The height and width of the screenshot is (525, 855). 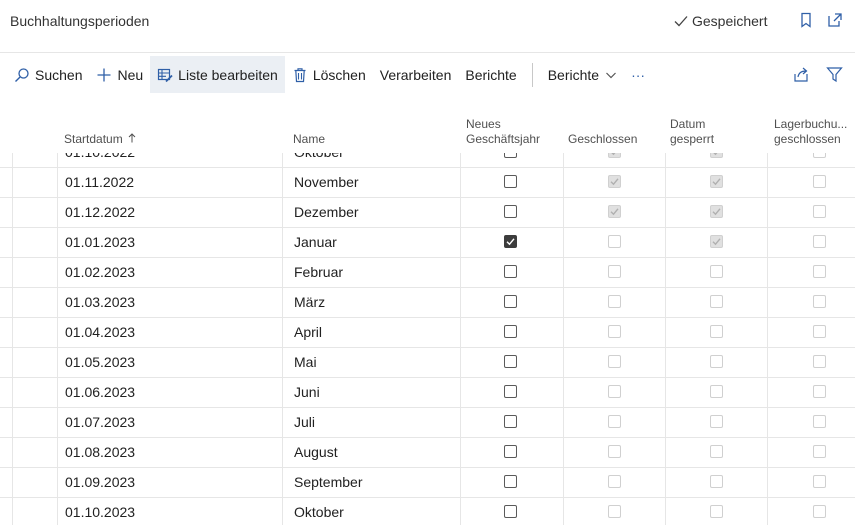 What do you see at coordinates (427, 303) in the screenshot?
I see `table-row: 01.03.2023 März` at bounding box center [427, 303].